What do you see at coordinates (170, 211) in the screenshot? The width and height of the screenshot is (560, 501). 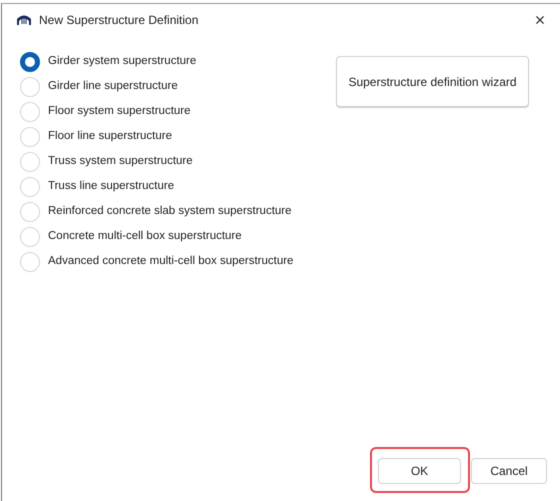 I see `radio-label: Reinforced concrete slab system superstructure` at bounding box center [170, 211].